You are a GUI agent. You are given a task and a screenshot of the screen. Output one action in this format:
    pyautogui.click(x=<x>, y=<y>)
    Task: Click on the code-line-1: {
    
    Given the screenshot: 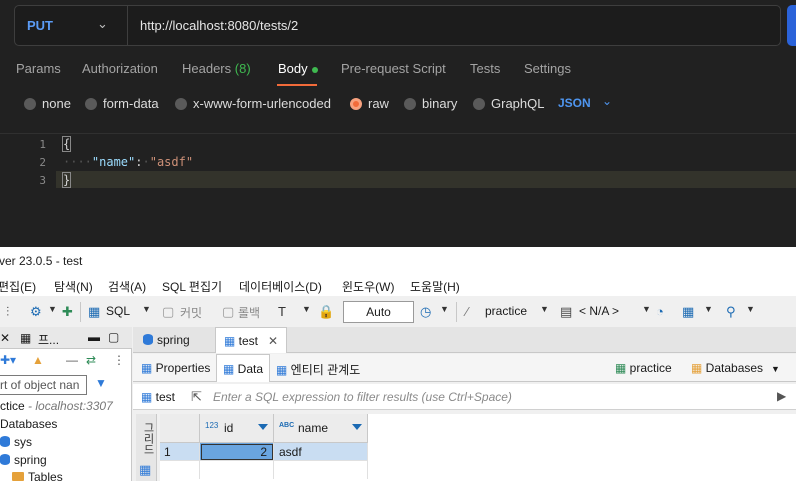 What is the action you would take?
    pyautogui.click(x=66, y=144)
    